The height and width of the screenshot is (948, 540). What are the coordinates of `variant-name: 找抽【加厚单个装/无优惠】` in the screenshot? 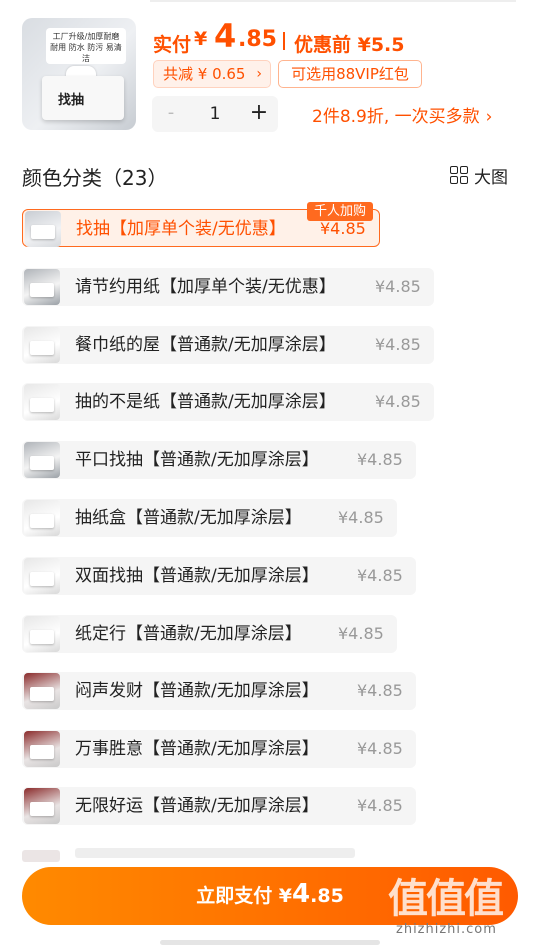 It's located at (181, 229).